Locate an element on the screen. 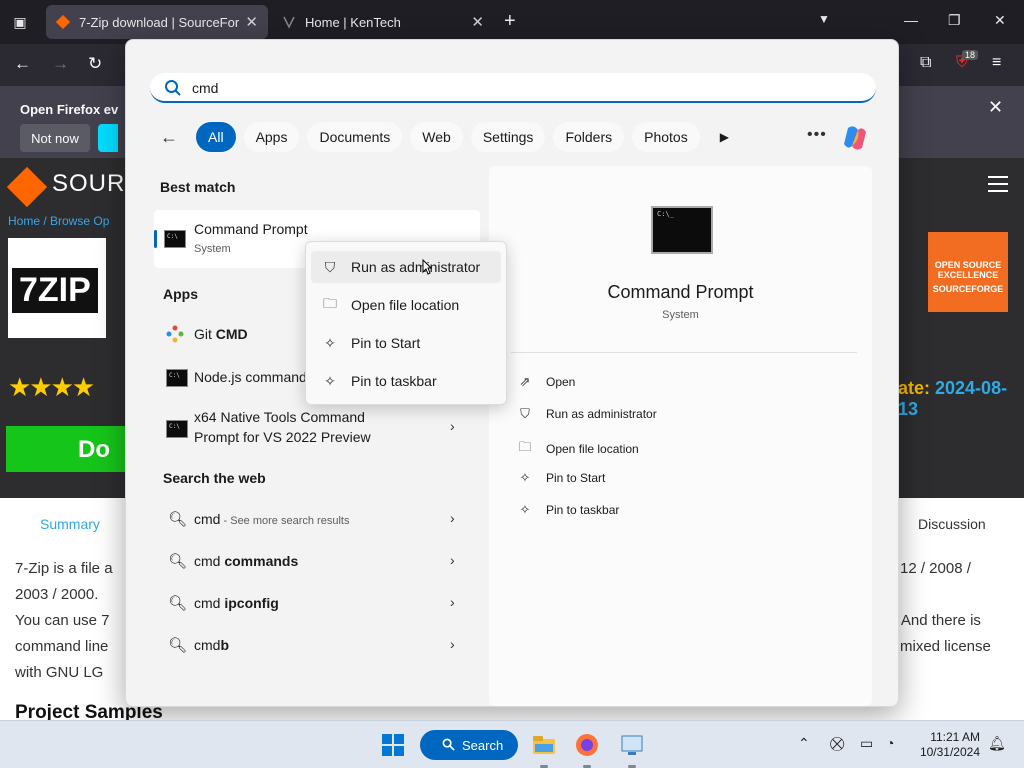 Image resolution: width=1024 pixels, height=768 pixels. context-run-as-administrator: ⛉ Run as administrator is located at coordinates (406, 267).